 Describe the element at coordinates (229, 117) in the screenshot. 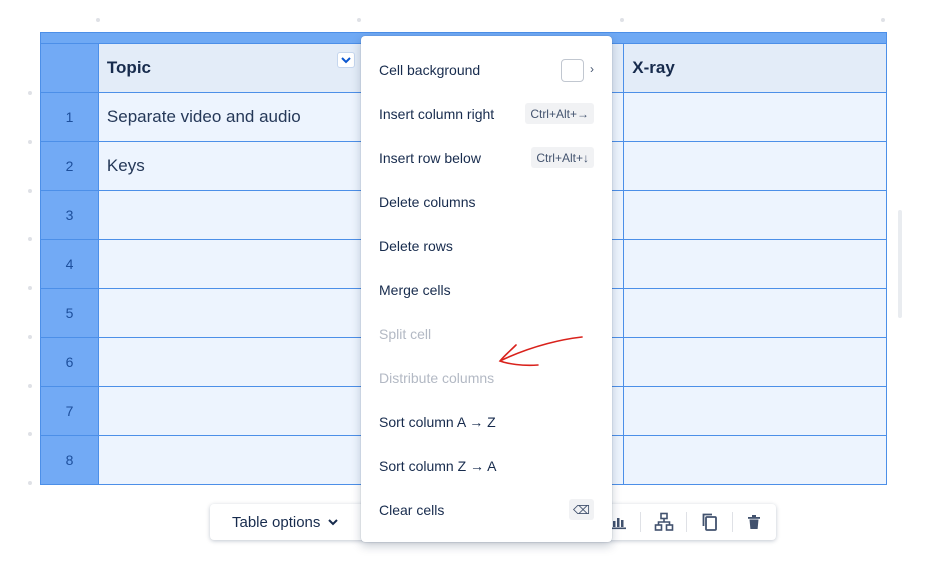

I see `table-cell: Separate video and audio` at that location.